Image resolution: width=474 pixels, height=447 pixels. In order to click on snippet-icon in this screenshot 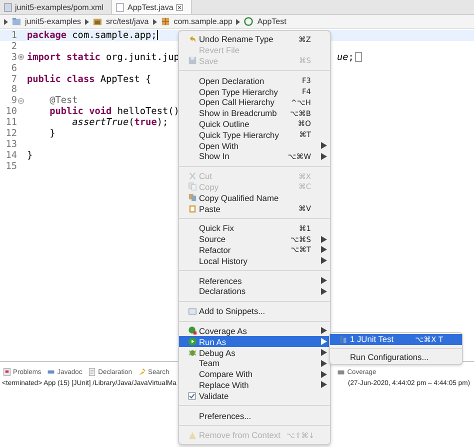, I will do `click(192, 311)`.